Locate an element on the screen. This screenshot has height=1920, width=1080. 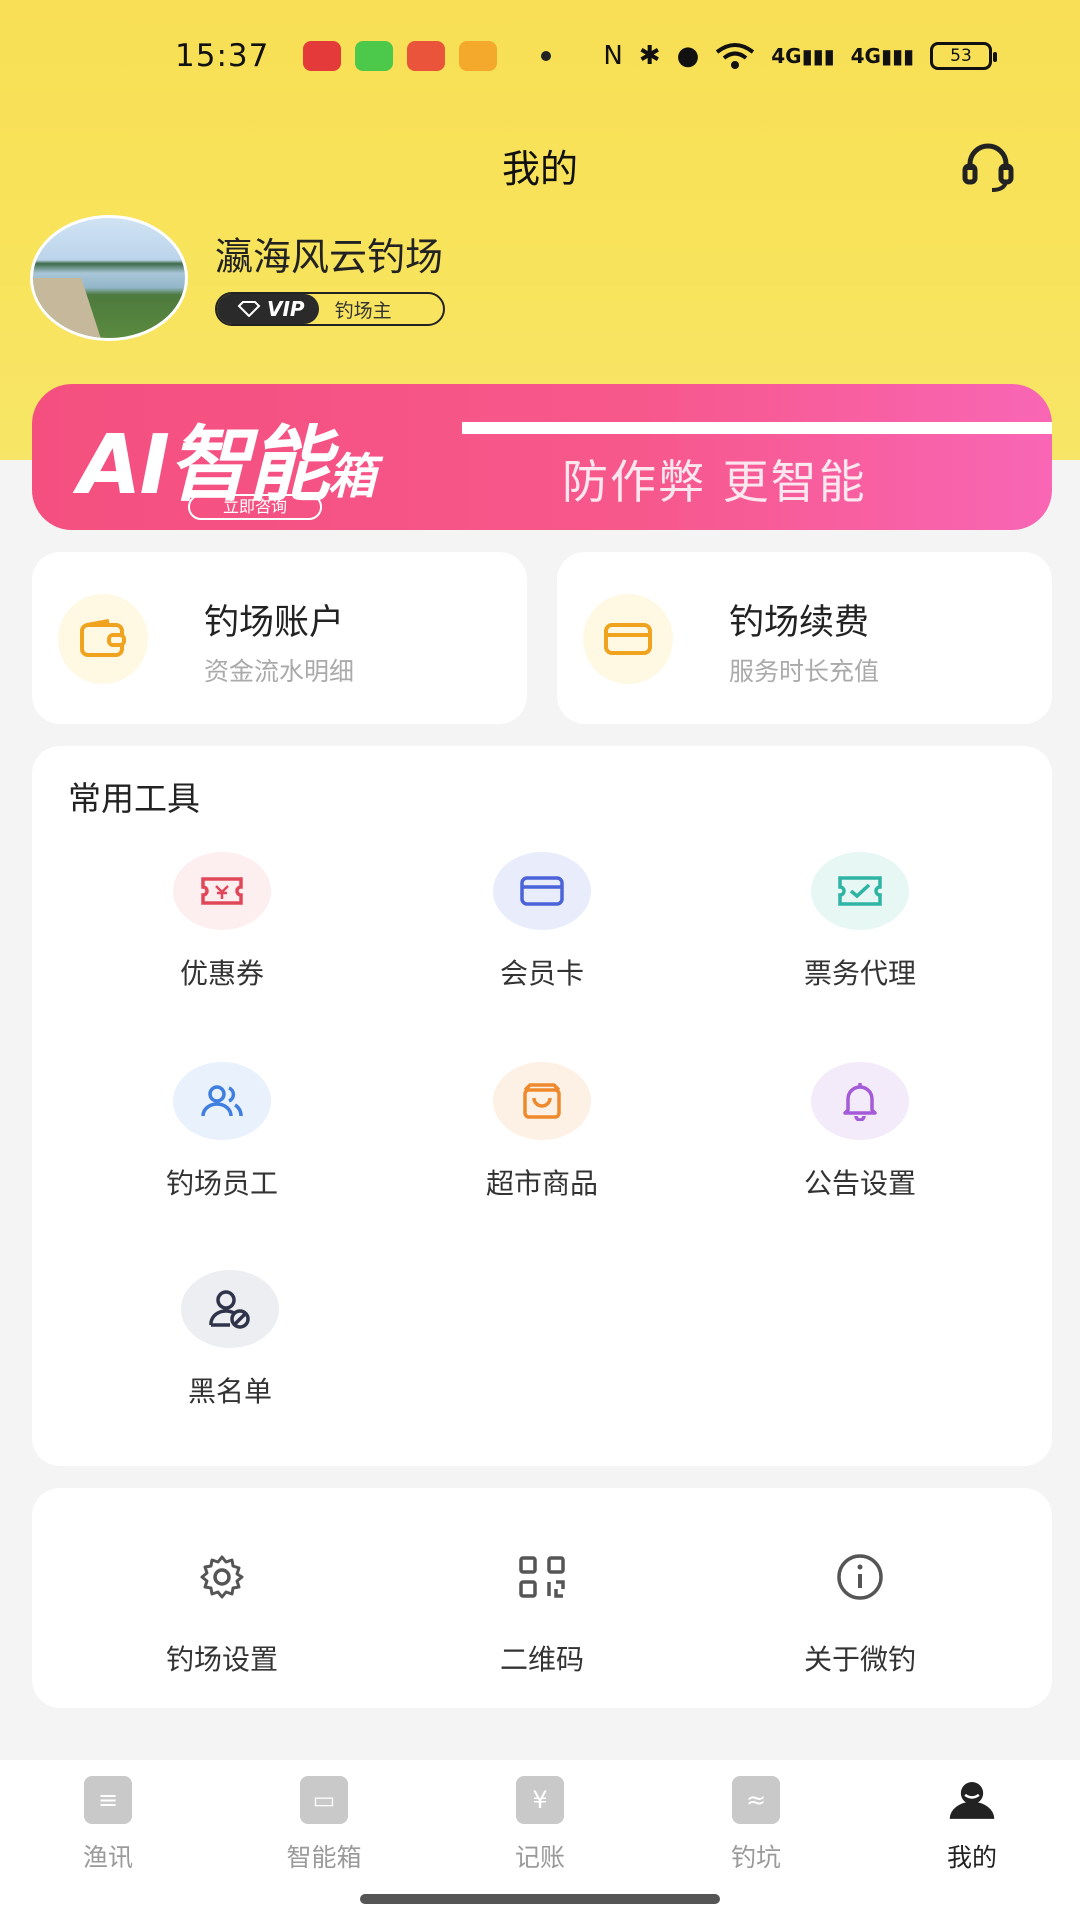
wallet-icon is located at coordinates (103, 639).